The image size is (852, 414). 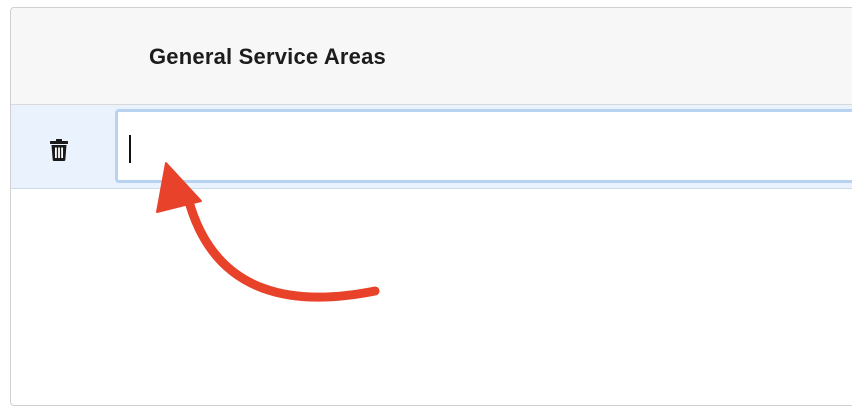 I want to click on column-header-general-service-areas: General Service Areas, so click(x=267, y=56).